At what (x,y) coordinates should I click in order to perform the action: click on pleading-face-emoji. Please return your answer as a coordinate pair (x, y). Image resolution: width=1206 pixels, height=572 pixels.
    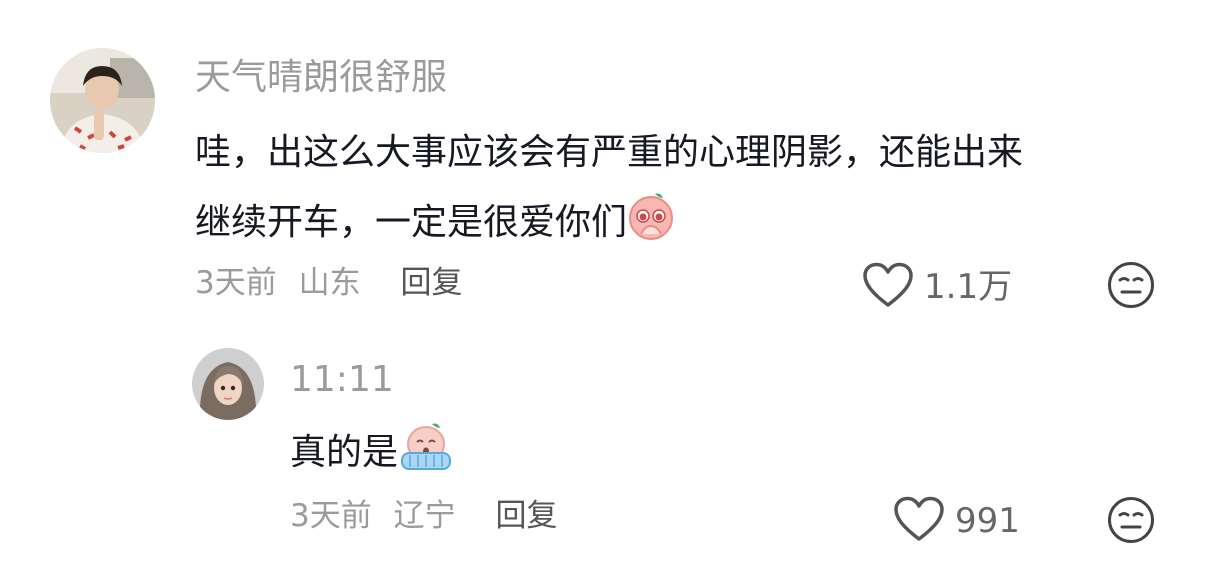
    Looking at the image, I should click on (651, 223).